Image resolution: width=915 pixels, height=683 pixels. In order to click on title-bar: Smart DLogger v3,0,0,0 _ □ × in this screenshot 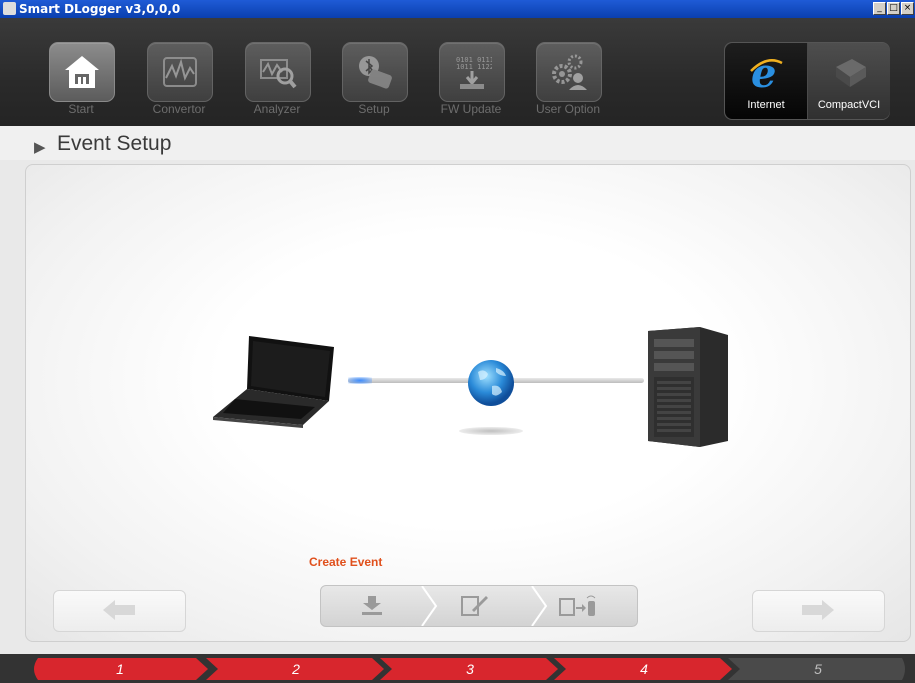, I will do `click(457, 9)`.